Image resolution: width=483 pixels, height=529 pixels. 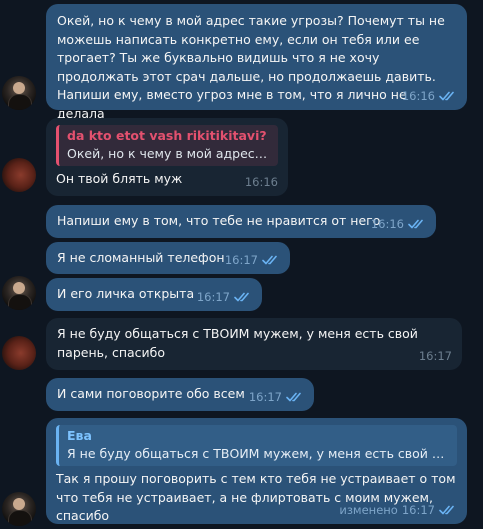 I want to click on edited-label: изменено, so click(x=368, y=509).